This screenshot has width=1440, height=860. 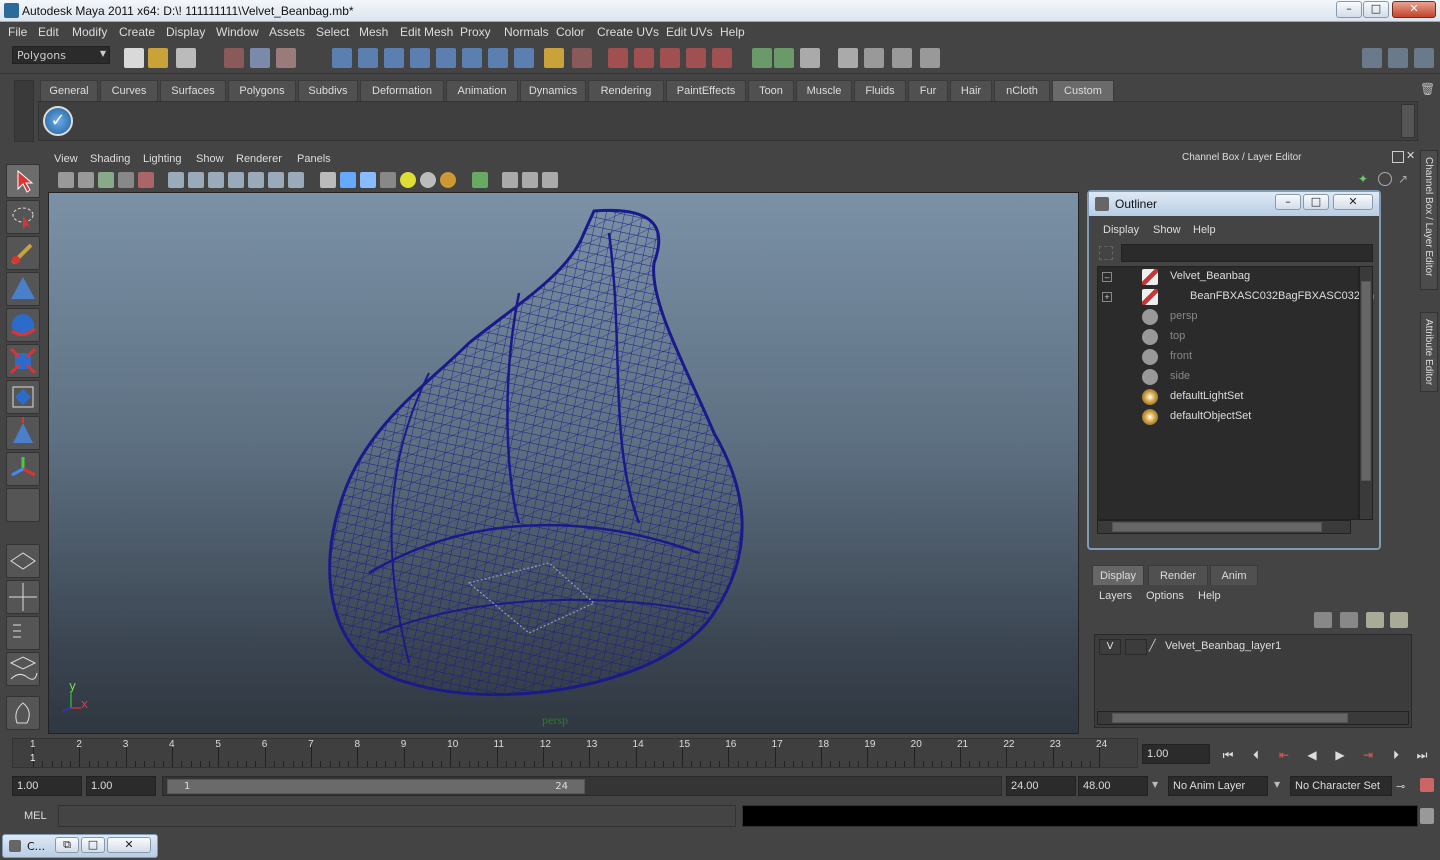 What do you see at coordinates (23, 217) in the screenshot?
I see `lasso-tool-icon` at bounding box center [23, 217].